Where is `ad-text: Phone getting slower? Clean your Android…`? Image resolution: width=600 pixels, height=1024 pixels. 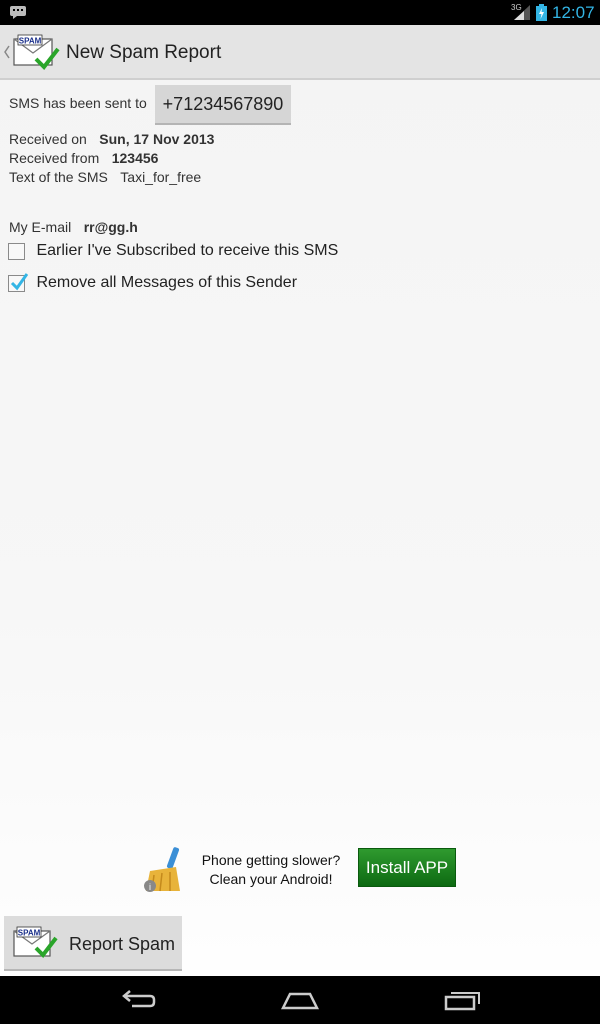
ad-text: Phone getting slower? Clean your Android… is located at coordinates (271, 870).